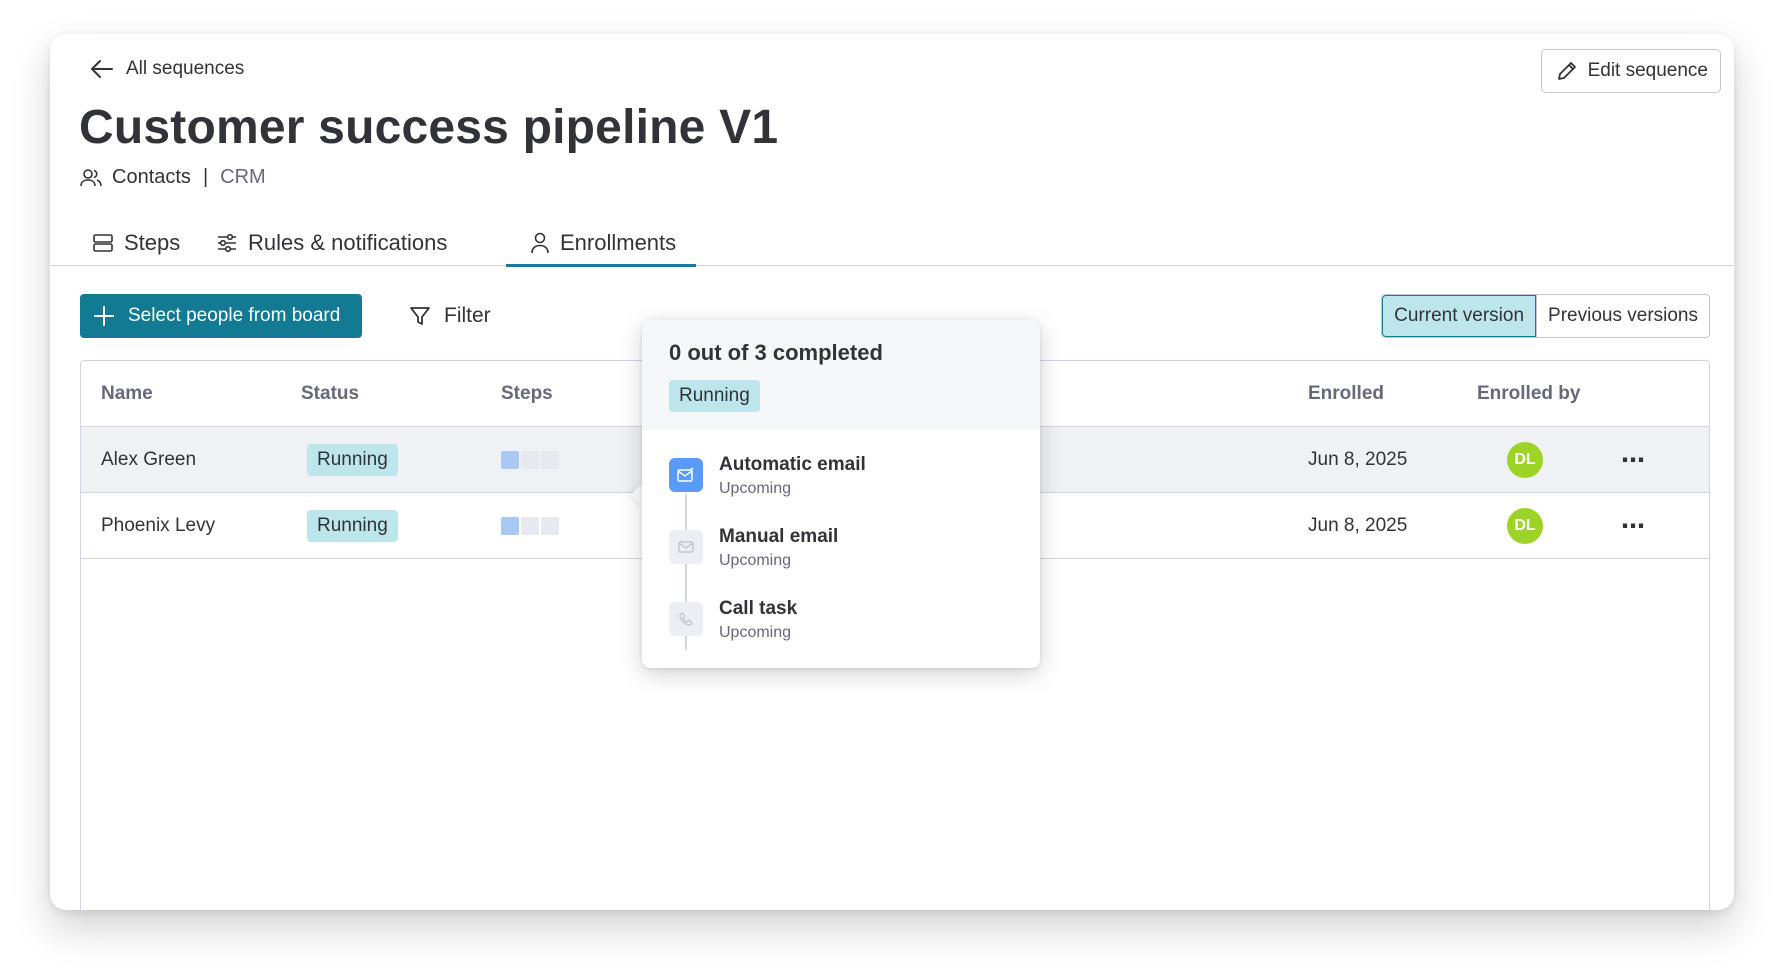  What do you see at coordinates (686, 619) in the screenshot?
I see `phone-icon` at bounding box center [686, 619].